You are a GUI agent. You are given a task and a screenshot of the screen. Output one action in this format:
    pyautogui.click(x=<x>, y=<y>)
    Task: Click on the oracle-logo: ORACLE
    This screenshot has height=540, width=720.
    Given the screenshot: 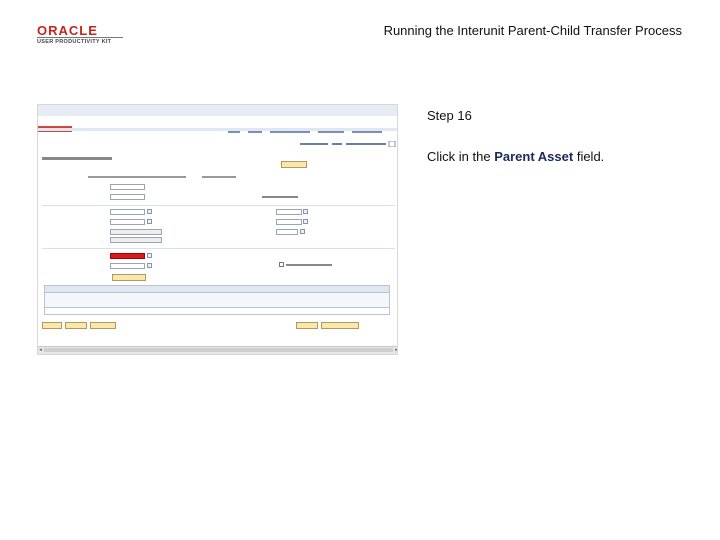 What is the action you would take?
    pyautogui.click(x=73, y=30)
    